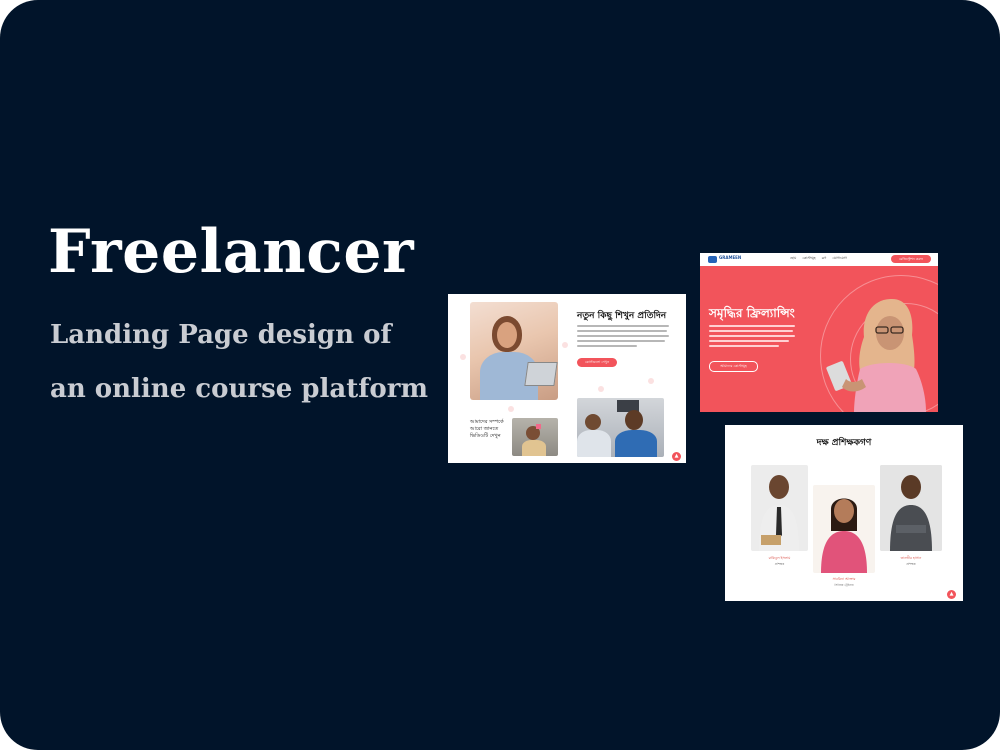 The width and height of the screenshot is (1000, 750). Describe the element at coordinates (730, 258) in the screenshot. I see `logo-text: GRAMEEN` at that location.